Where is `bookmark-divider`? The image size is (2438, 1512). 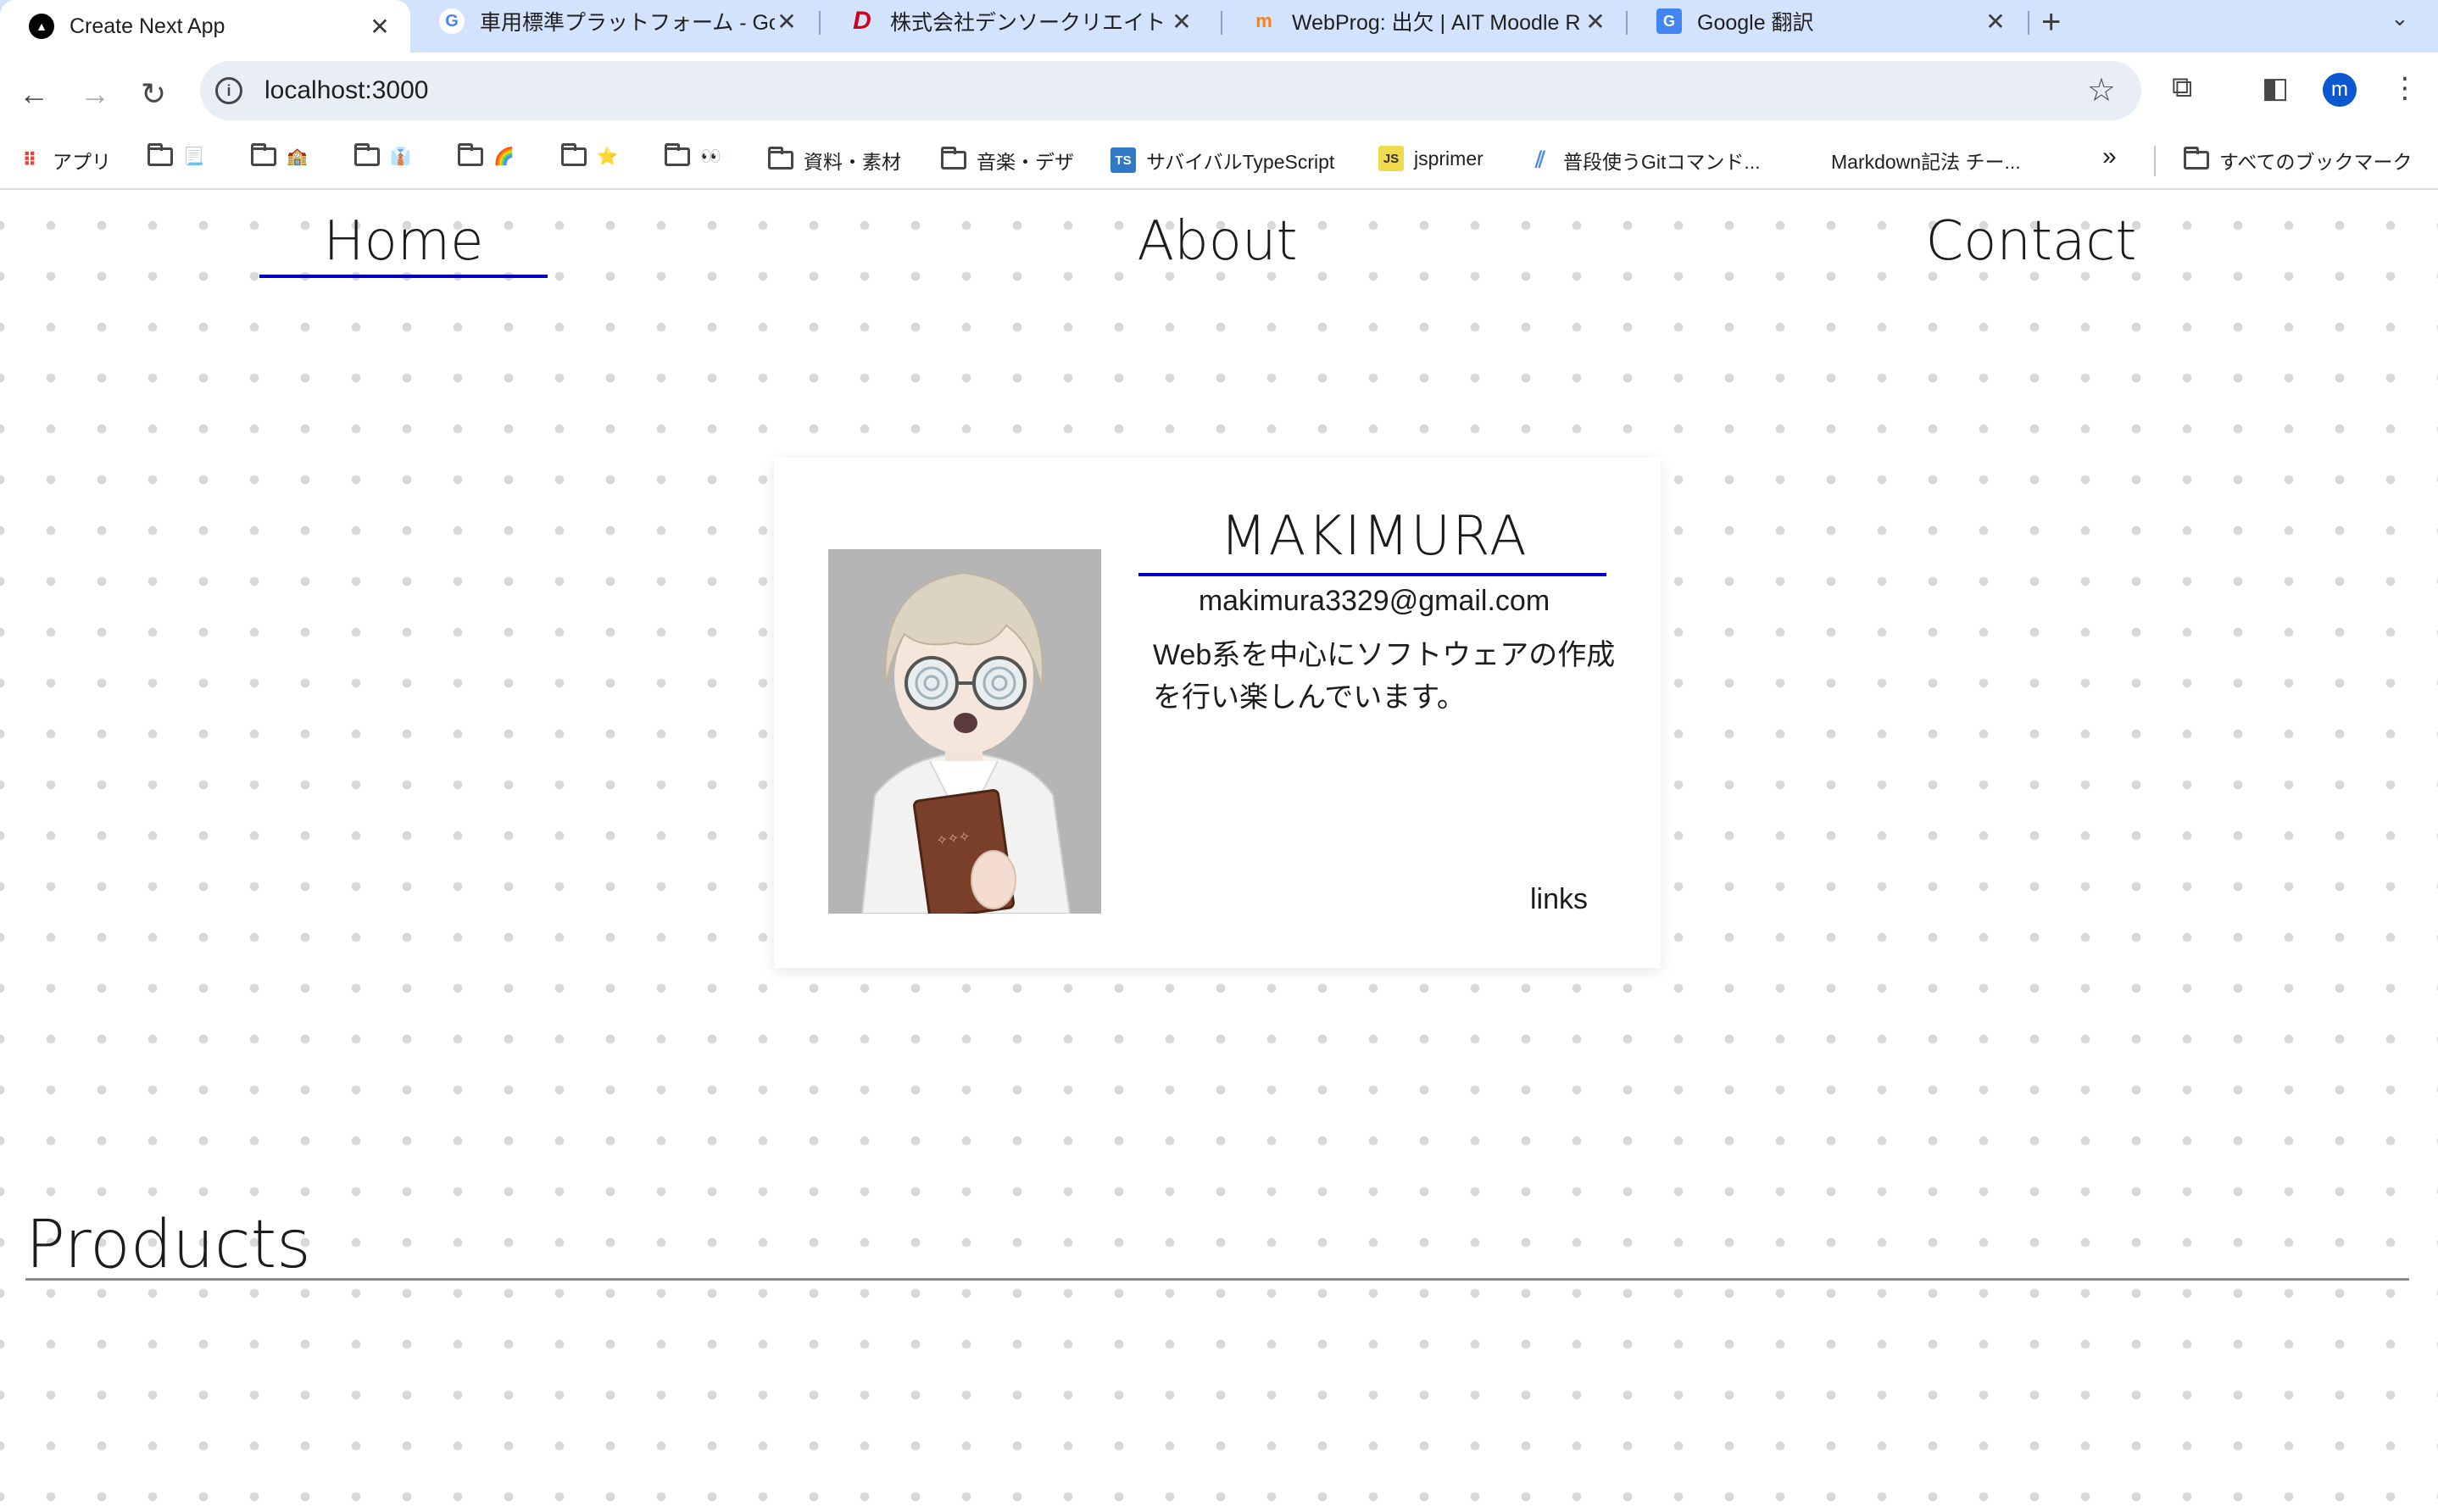 bookmark-divider is located at coordinates (2155, 161).